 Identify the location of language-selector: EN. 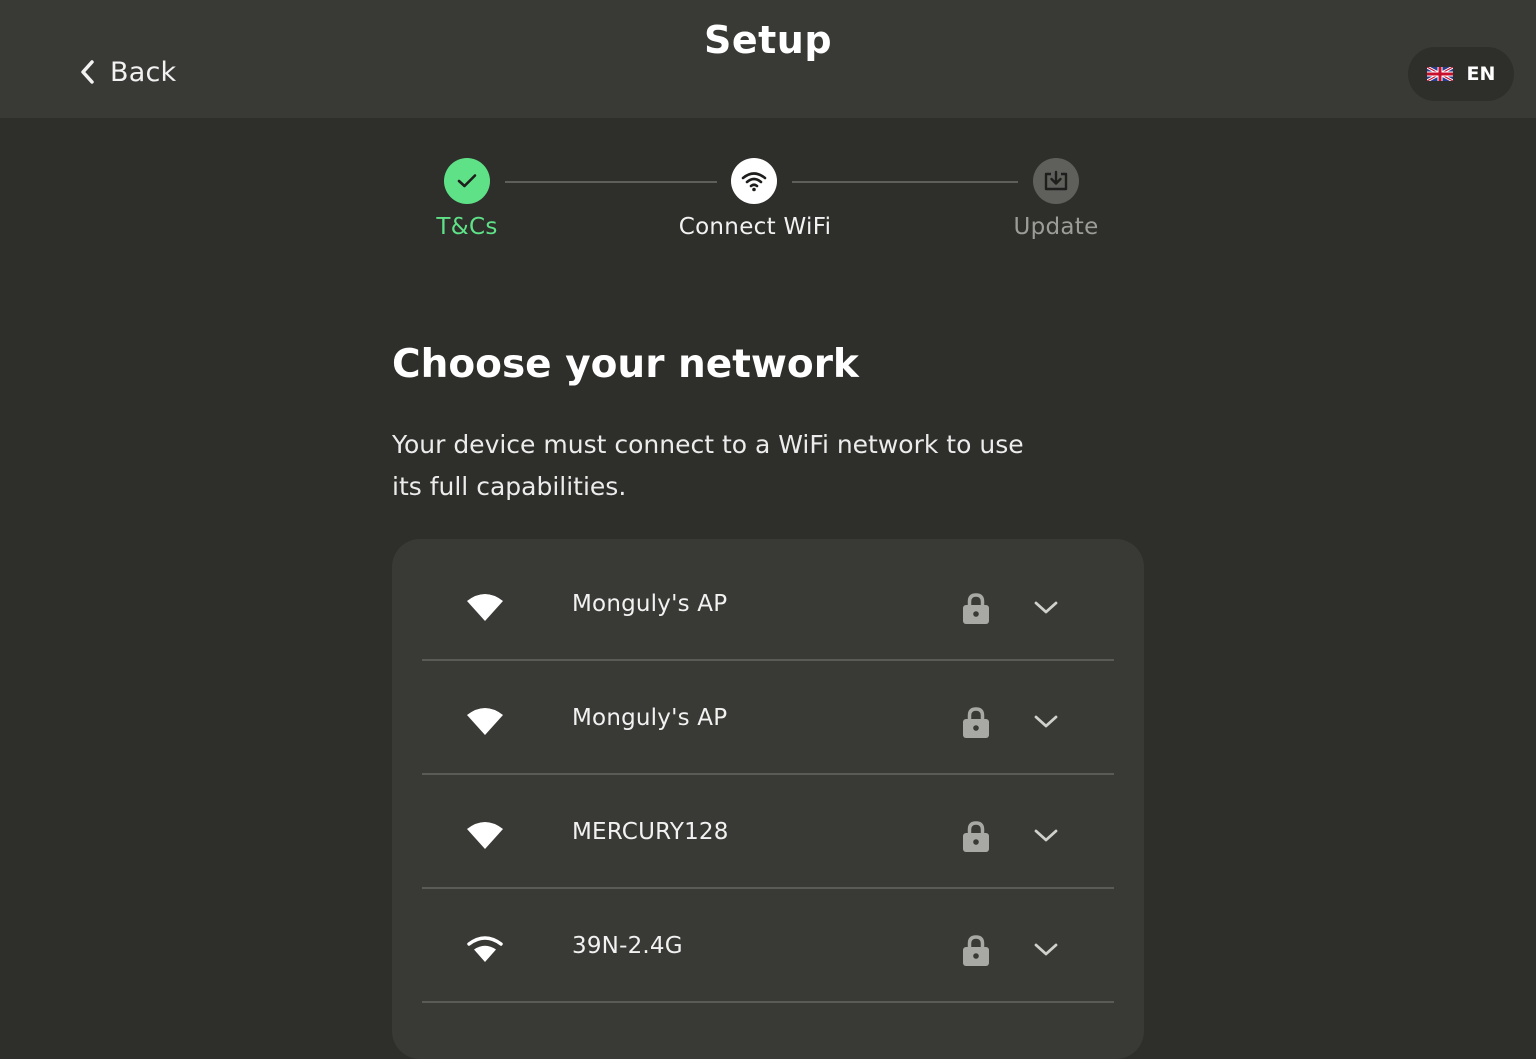
(1461, 74).